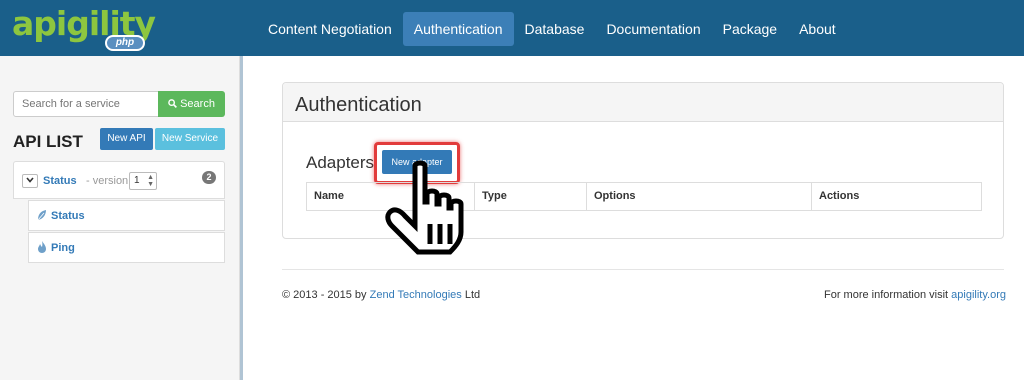  Describe the element at coordinates (358, 105) in the screenshot. I see `page-title: Authentication` at that location.